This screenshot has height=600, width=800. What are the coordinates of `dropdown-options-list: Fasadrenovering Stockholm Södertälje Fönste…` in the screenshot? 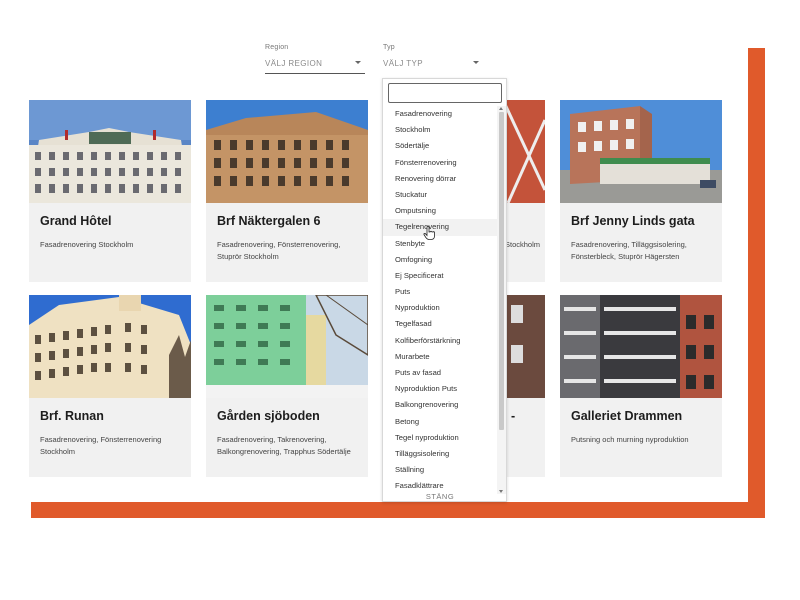 It's located at (440, 300).